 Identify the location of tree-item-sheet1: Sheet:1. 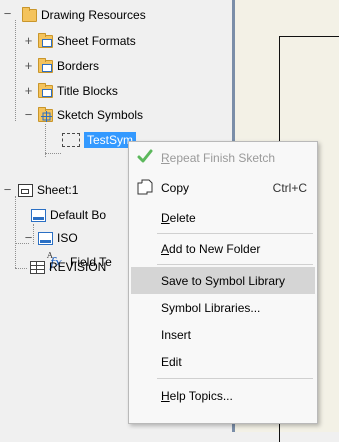
(48, 190).